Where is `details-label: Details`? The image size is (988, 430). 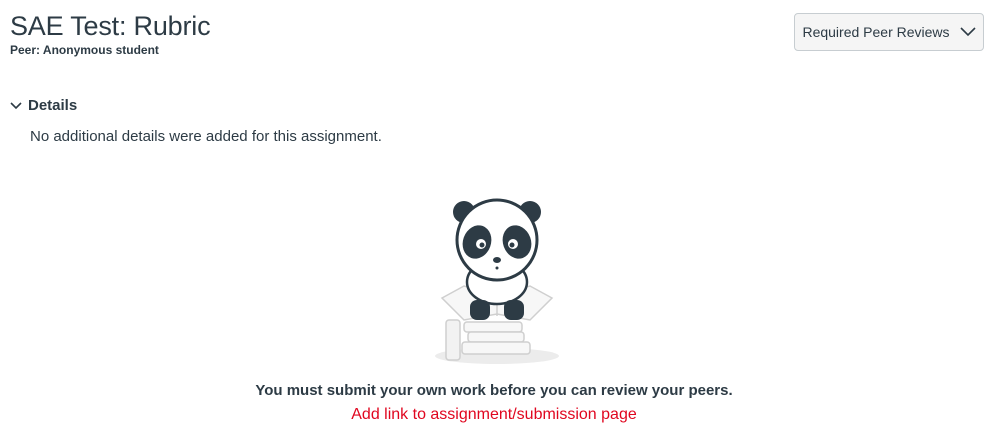 details-label: Details is located at coordinates (53, 105).